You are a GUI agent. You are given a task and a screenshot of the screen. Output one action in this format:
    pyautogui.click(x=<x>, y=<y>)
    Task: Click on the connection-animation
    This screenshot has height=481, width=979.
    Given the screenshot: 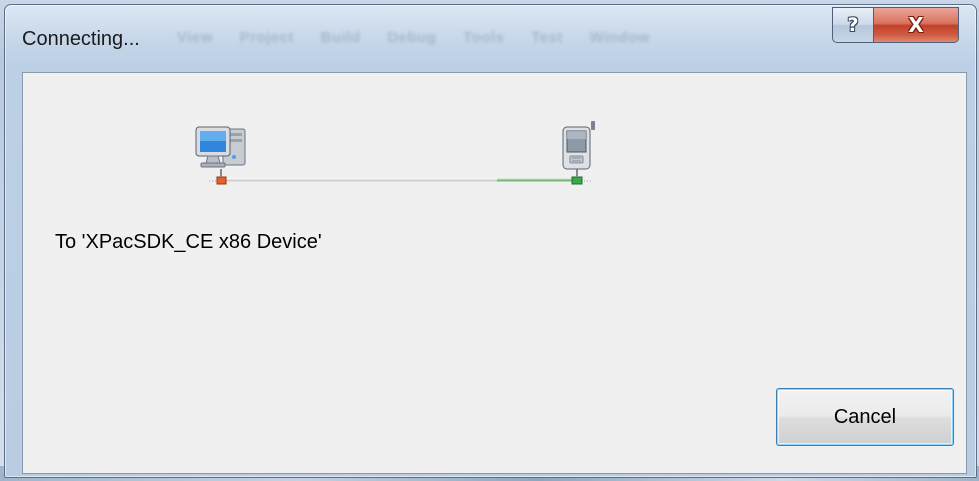 What is the action you would take?
    pyautogui.click(x=395, y=153)
    